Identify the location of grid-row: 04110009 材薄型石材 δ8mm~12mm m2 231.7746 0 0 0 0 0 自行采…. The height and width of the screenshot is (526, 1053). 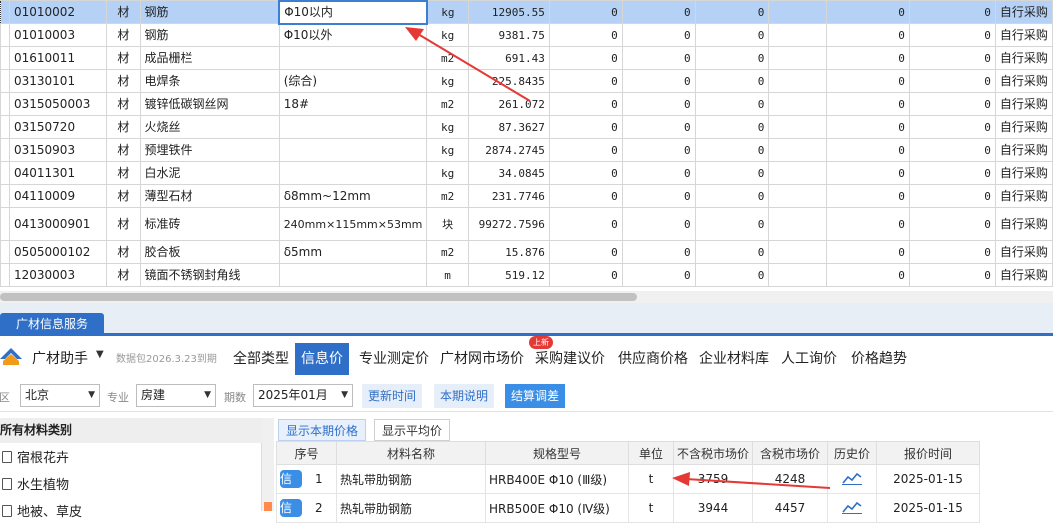
(526, 196).